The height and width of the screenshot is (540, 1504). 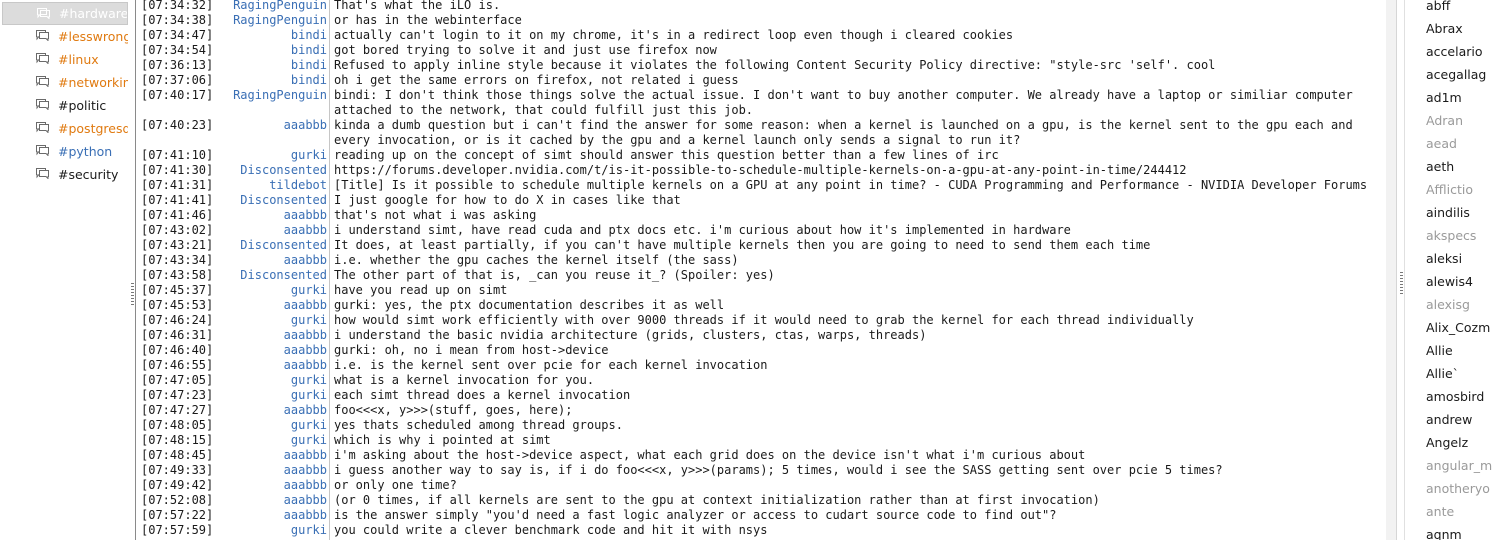 I want to click on user-list-item: amosbird, so click(x=1454, y=396).